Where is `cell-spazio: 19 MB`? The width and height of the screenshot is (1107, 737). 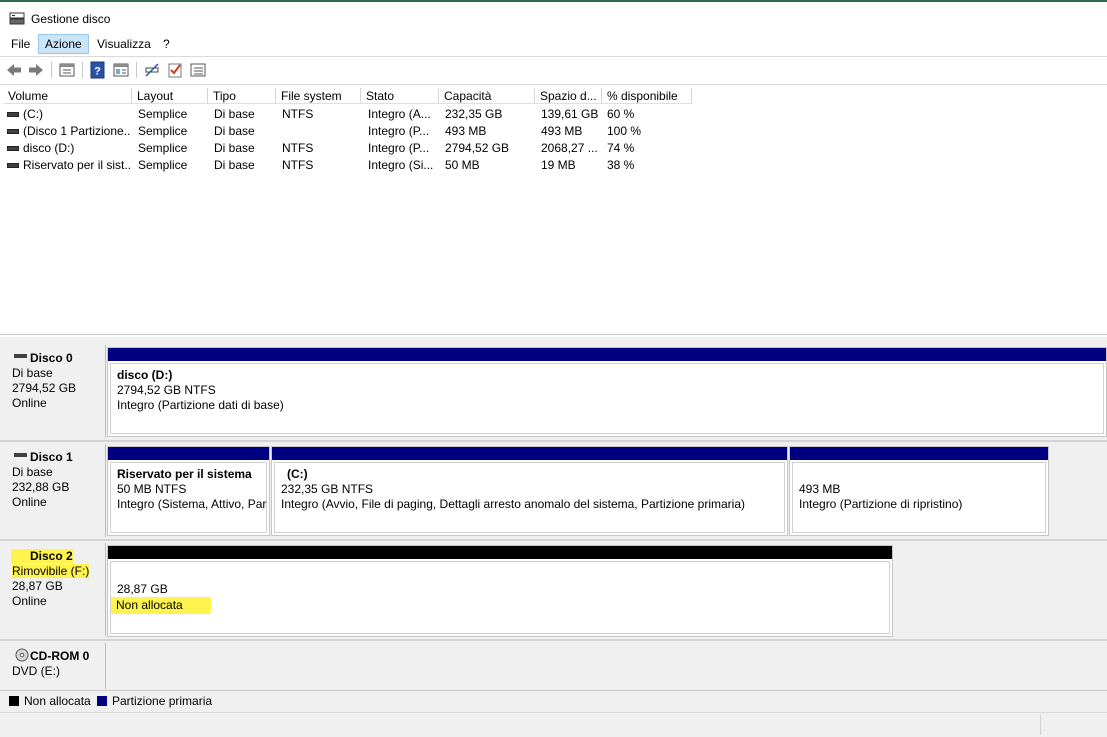 cell-spazio: 19 MB is located at coordinates (558, 165).